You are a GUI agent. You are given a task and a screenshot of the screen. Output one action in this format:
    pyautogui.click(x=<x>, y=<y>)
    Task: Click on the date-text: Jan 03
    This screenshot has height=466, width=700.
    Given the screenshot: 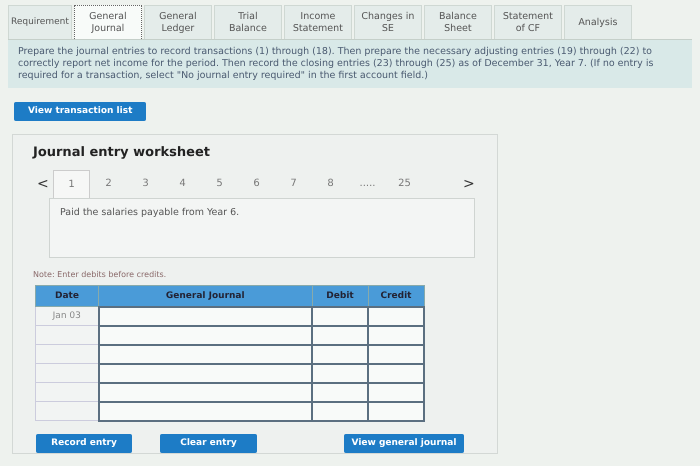 What is the action you would take?
    pyautogui.click(x=66, y=316)
    